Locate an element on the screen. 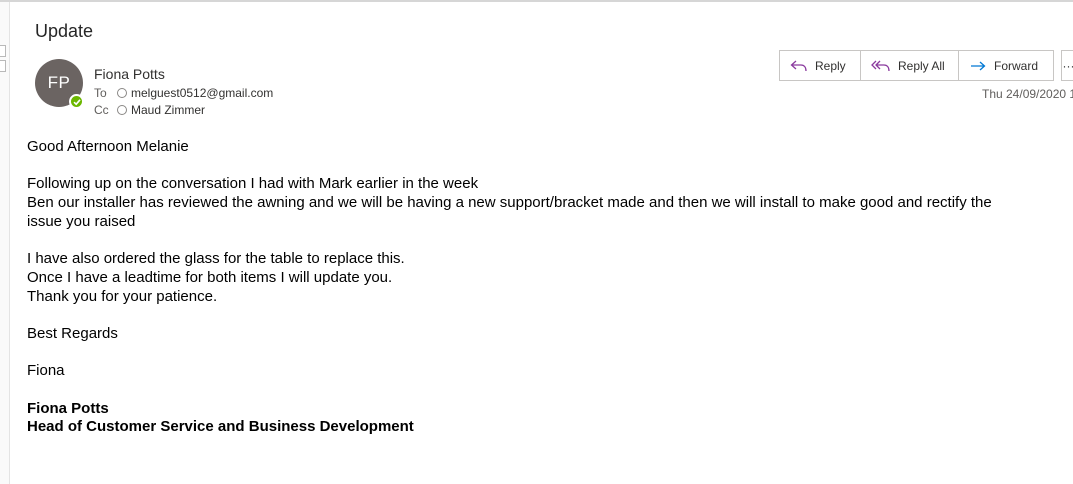  forward-button: Forward is located at coordinates (1006, 65).